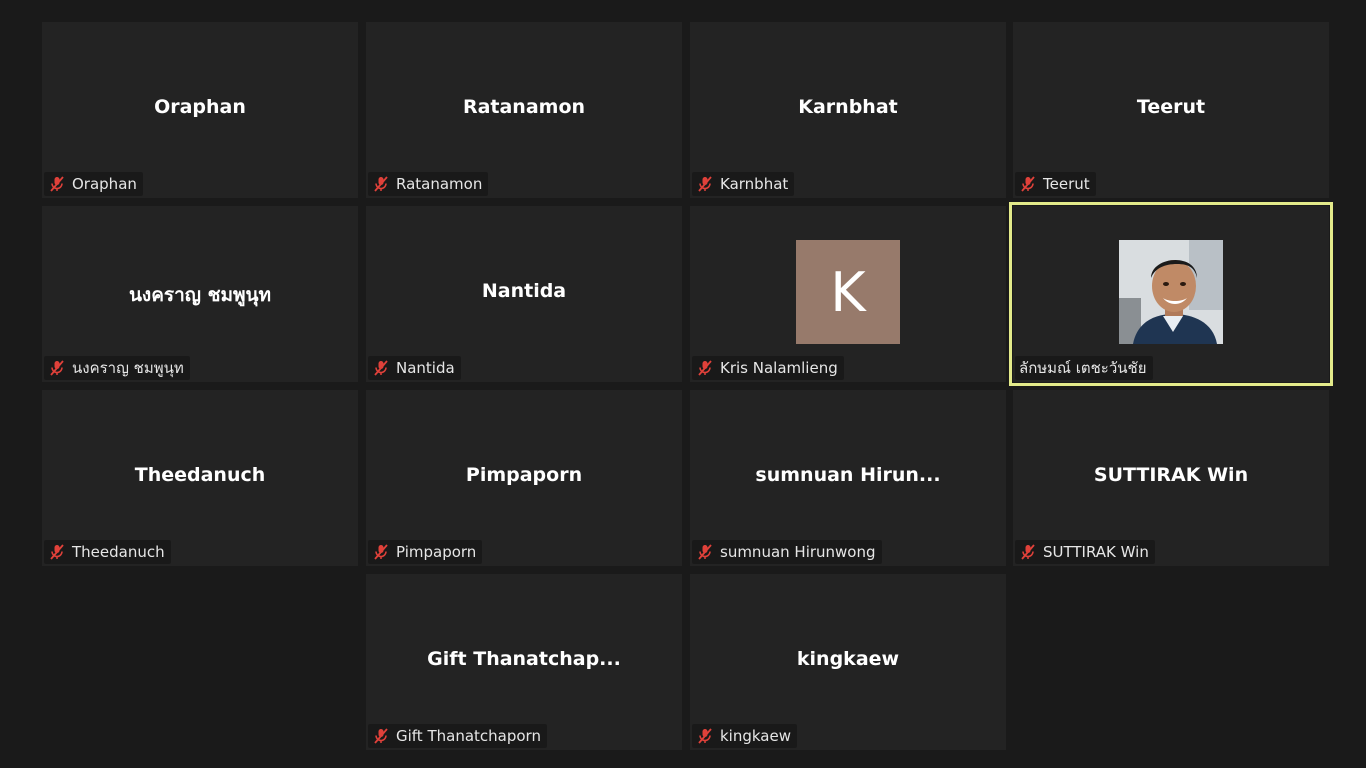 The height and width of the screenshot is (768, 1366). I want to click on avatar: K, so click(848, 292).